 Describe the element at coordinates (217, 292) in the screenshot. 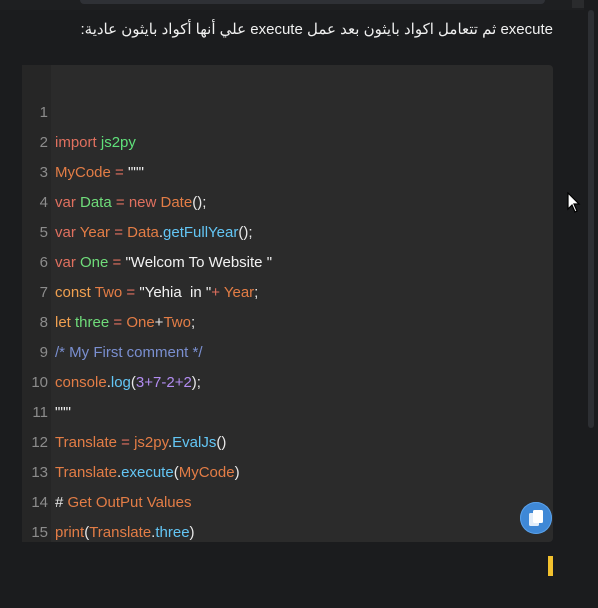

I see `code-token: +` at that location.